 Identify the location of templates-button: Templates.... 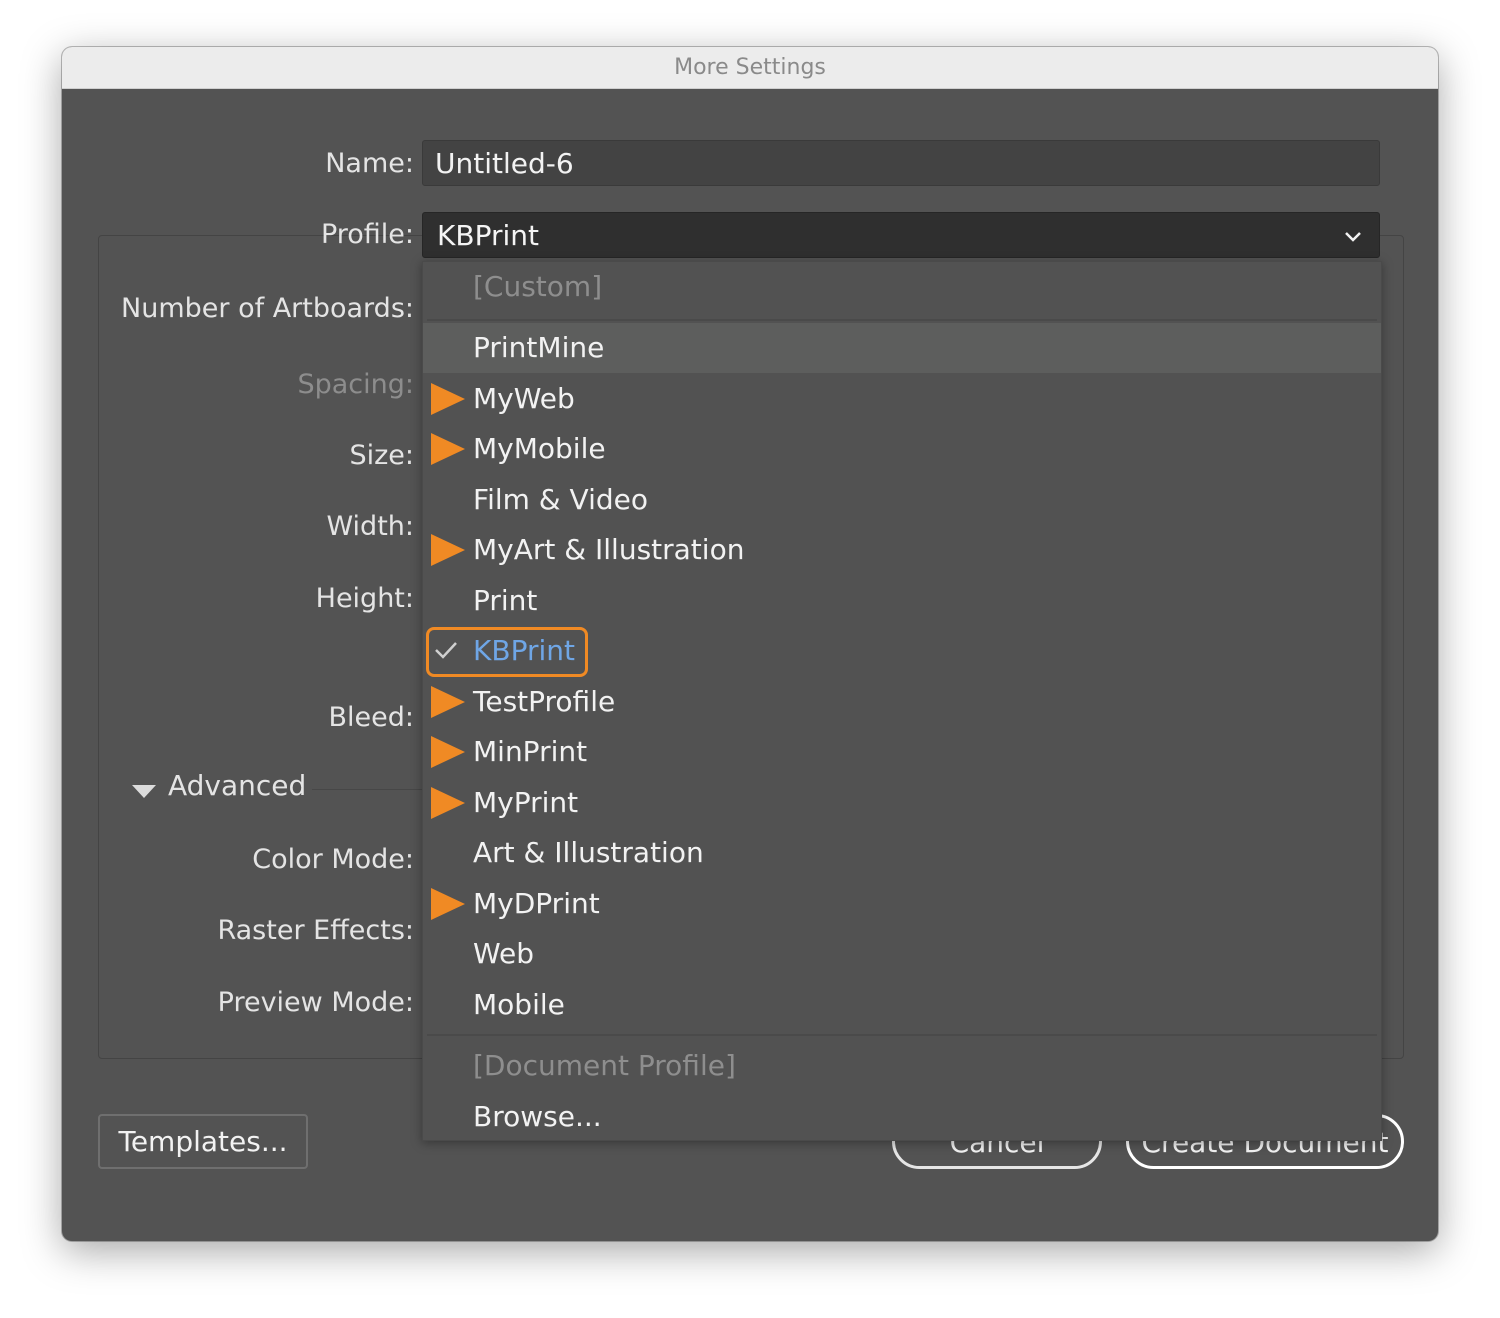
(203, 1141).